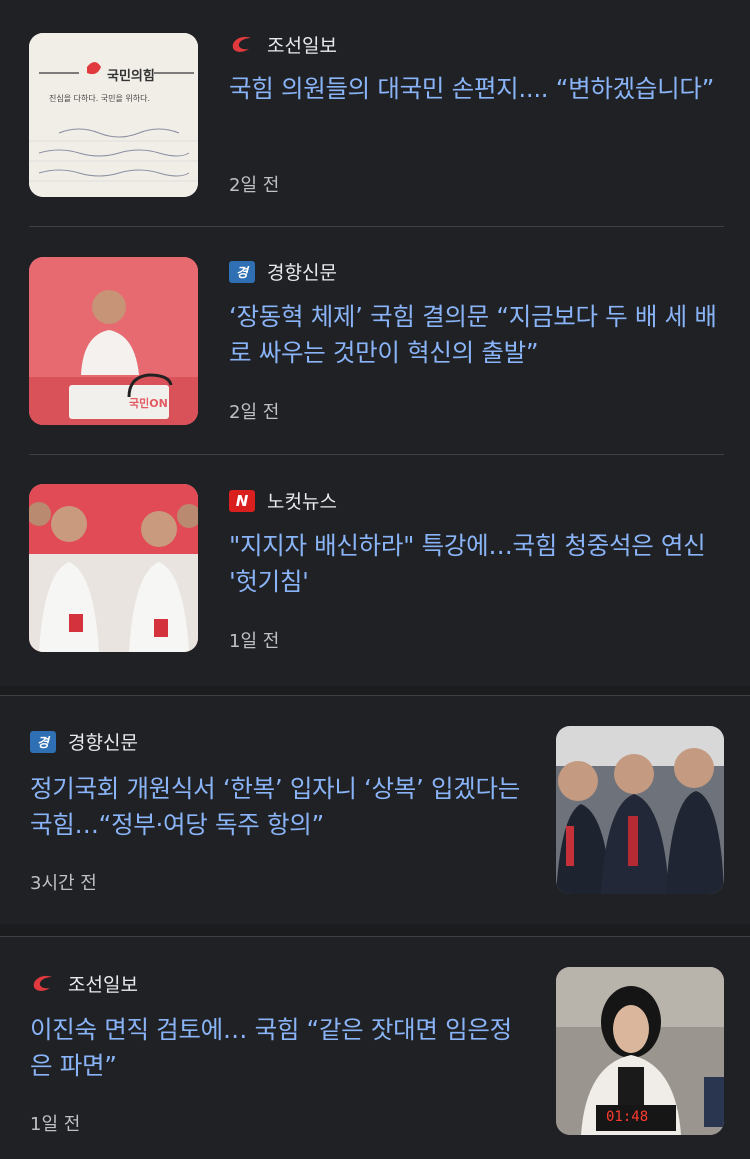 This screenshot has height=1159, width=750. I want to click on article-thumbnail: 국민ON, so click(113, 341).